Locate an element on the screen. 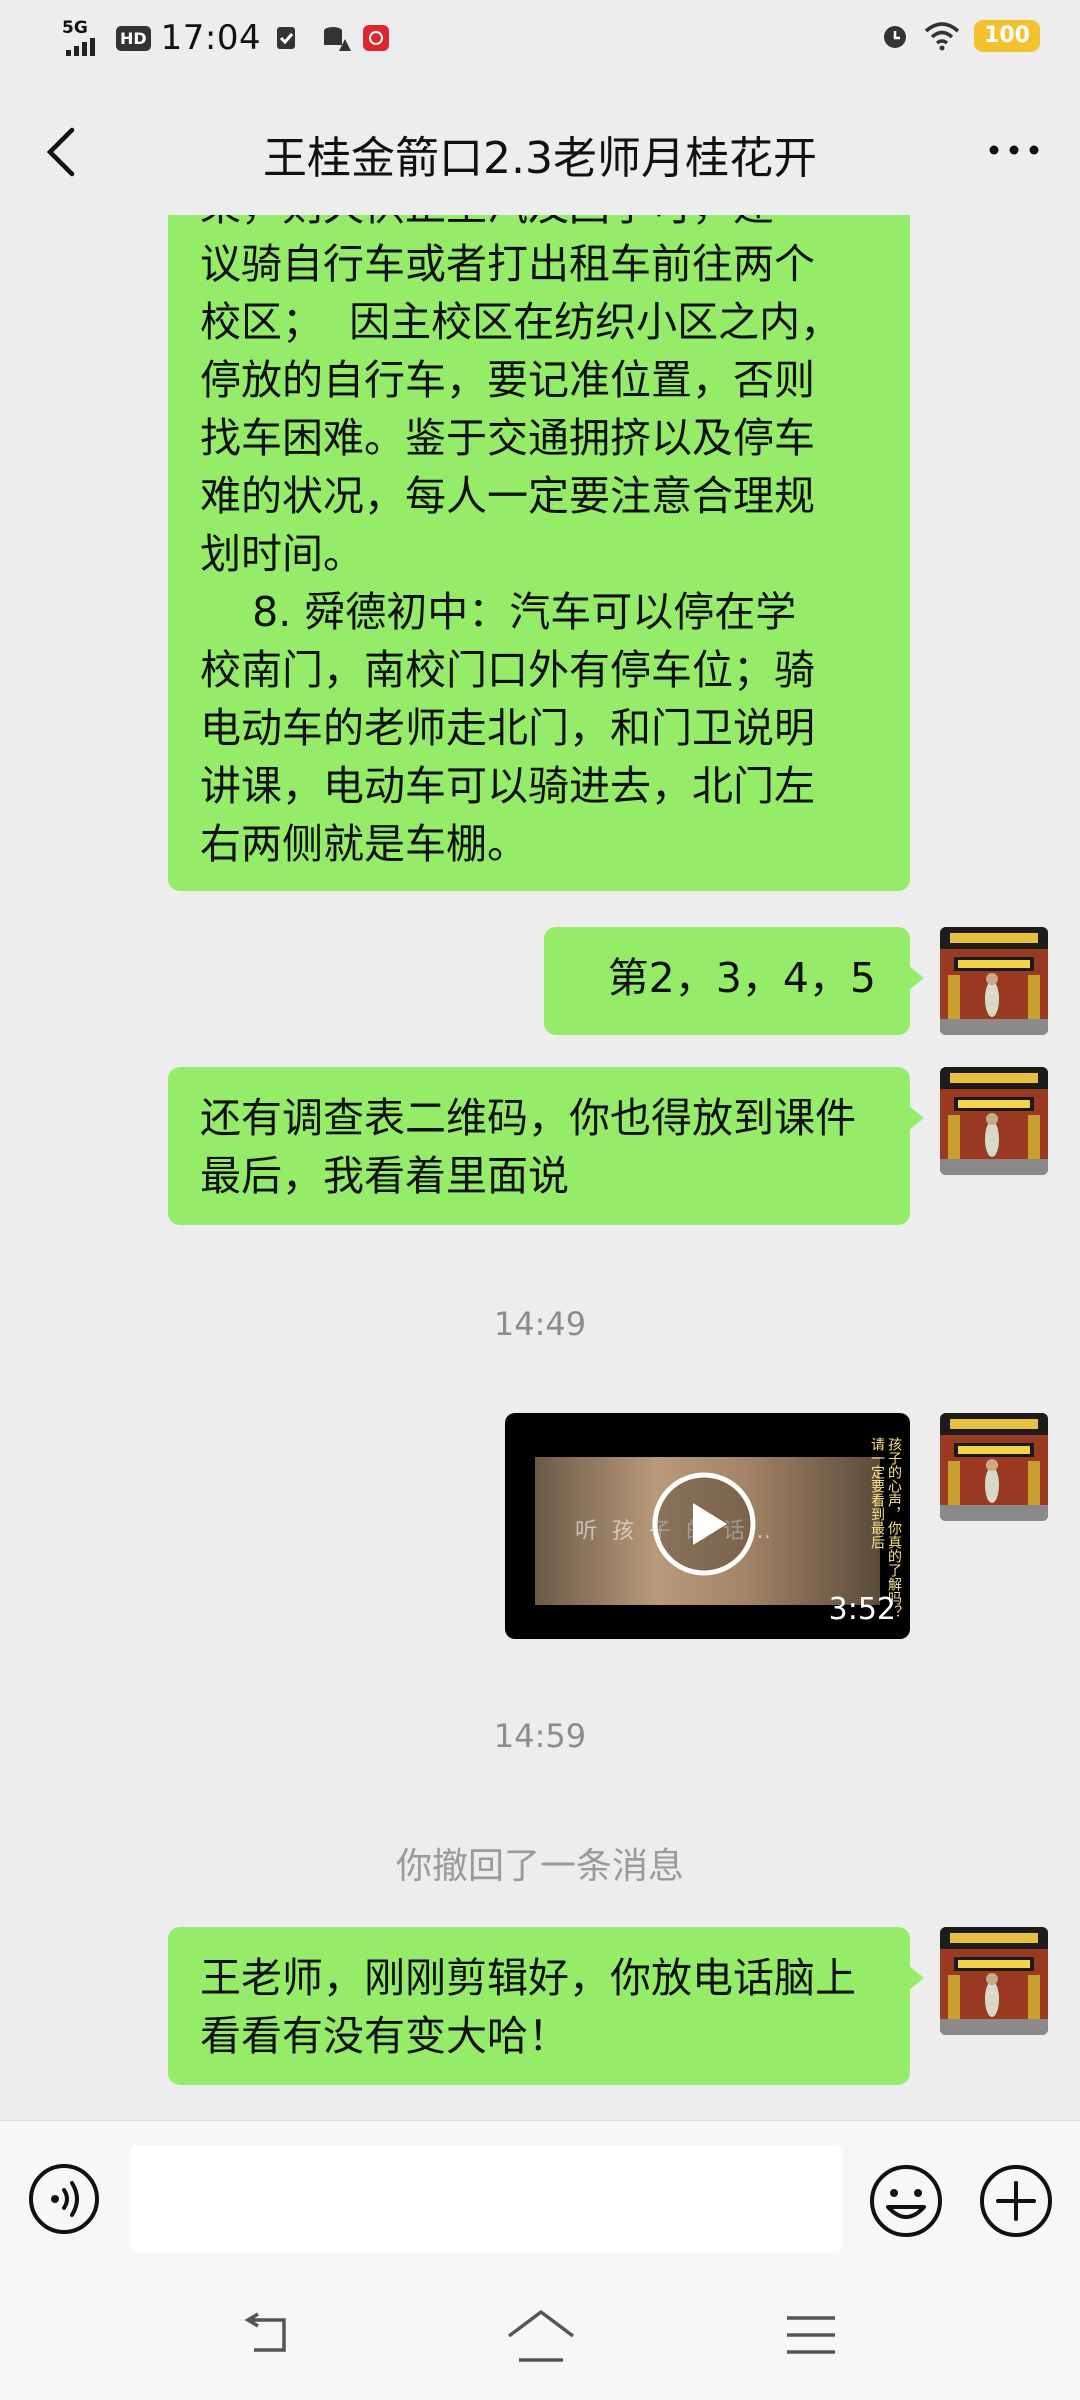 This screenshot has height=2400, width=1080. chevron-left-icon is located at coordinates (61, 152).